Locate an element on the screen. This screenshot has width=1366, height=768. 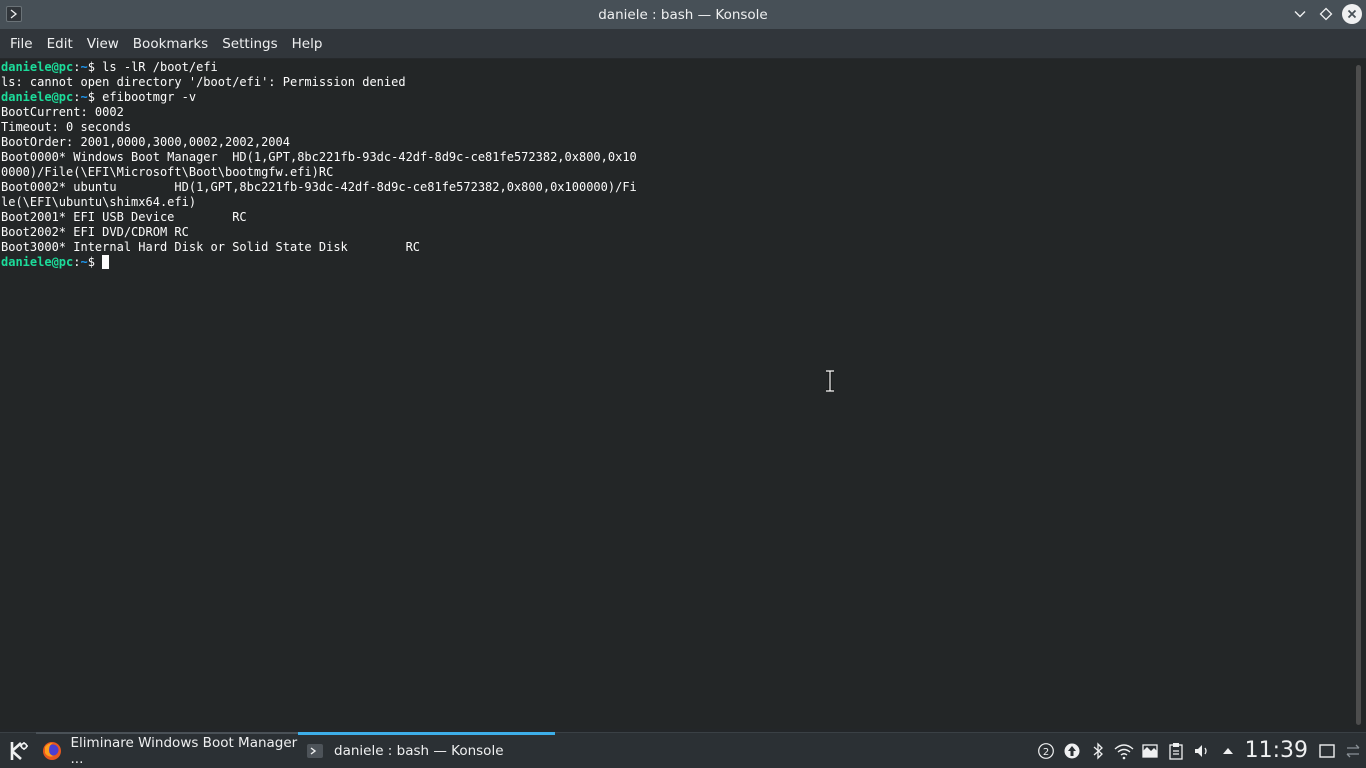
menu-file: File is located at coordinates (21, 44).